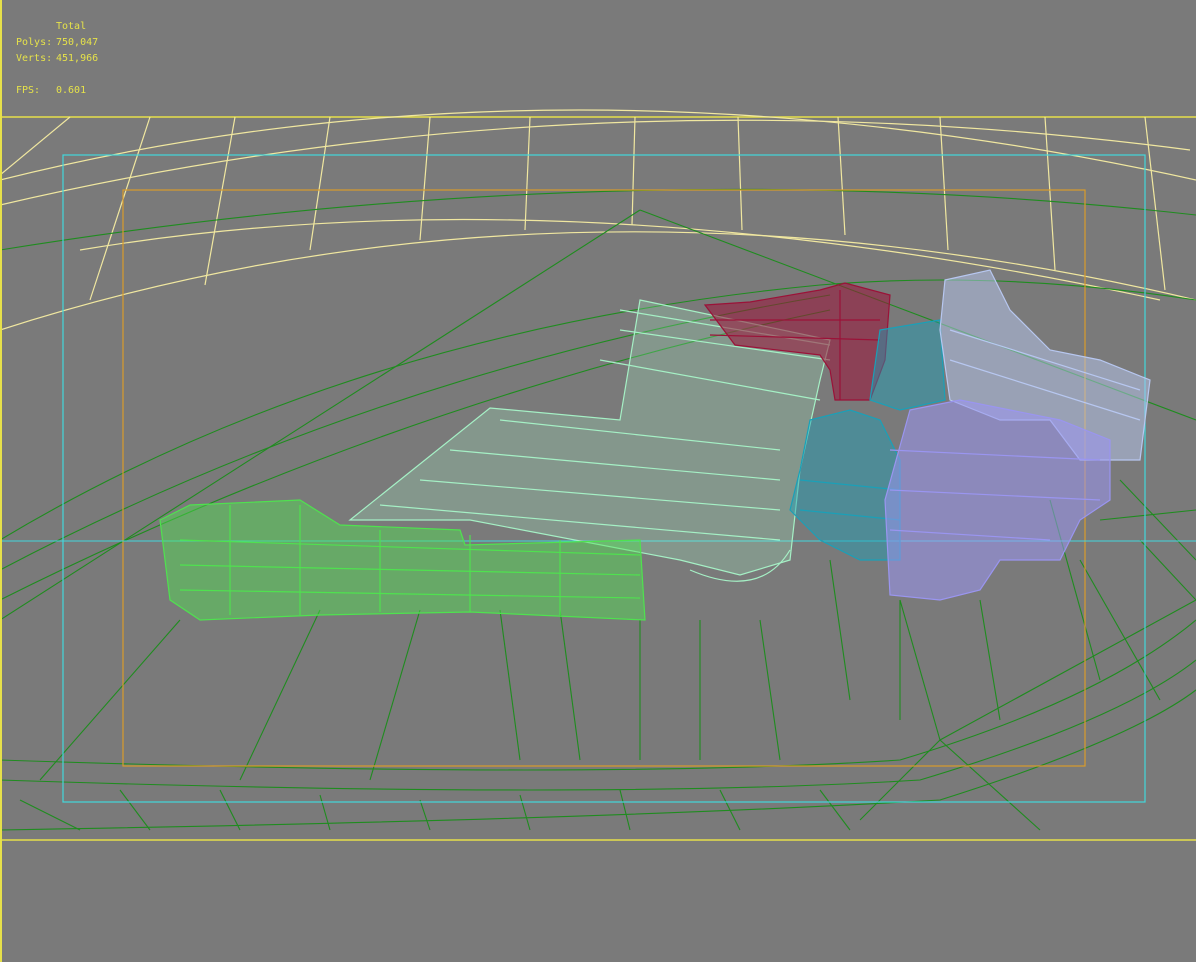 Image resolution: width=1196 pixels, height=962 pixels. Describe the element at coordinates (71, 90) in the screenshot. I see `fps-value: 0.601` at that location.